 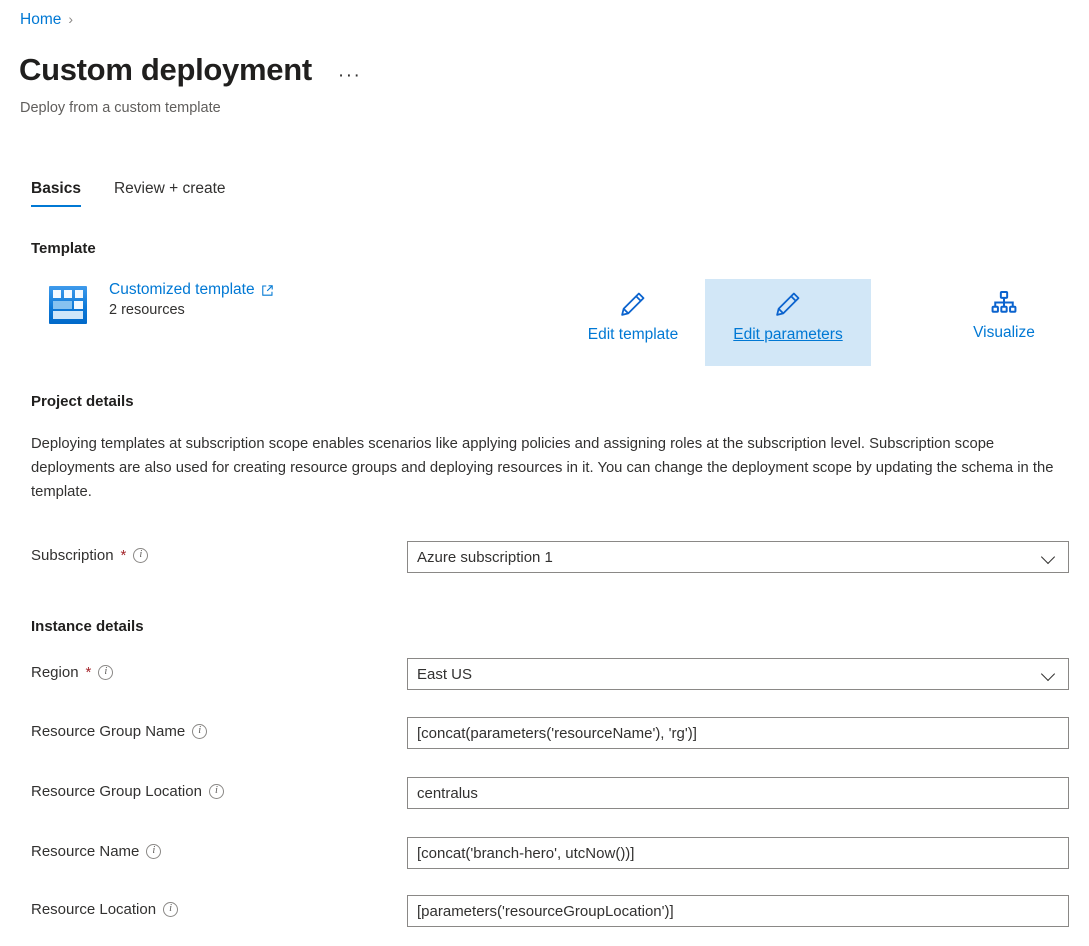 What do you see at coordinates (349, 75) in the screenshot?
I see `more-options-icon: ···` at bounding box center [349, 75].